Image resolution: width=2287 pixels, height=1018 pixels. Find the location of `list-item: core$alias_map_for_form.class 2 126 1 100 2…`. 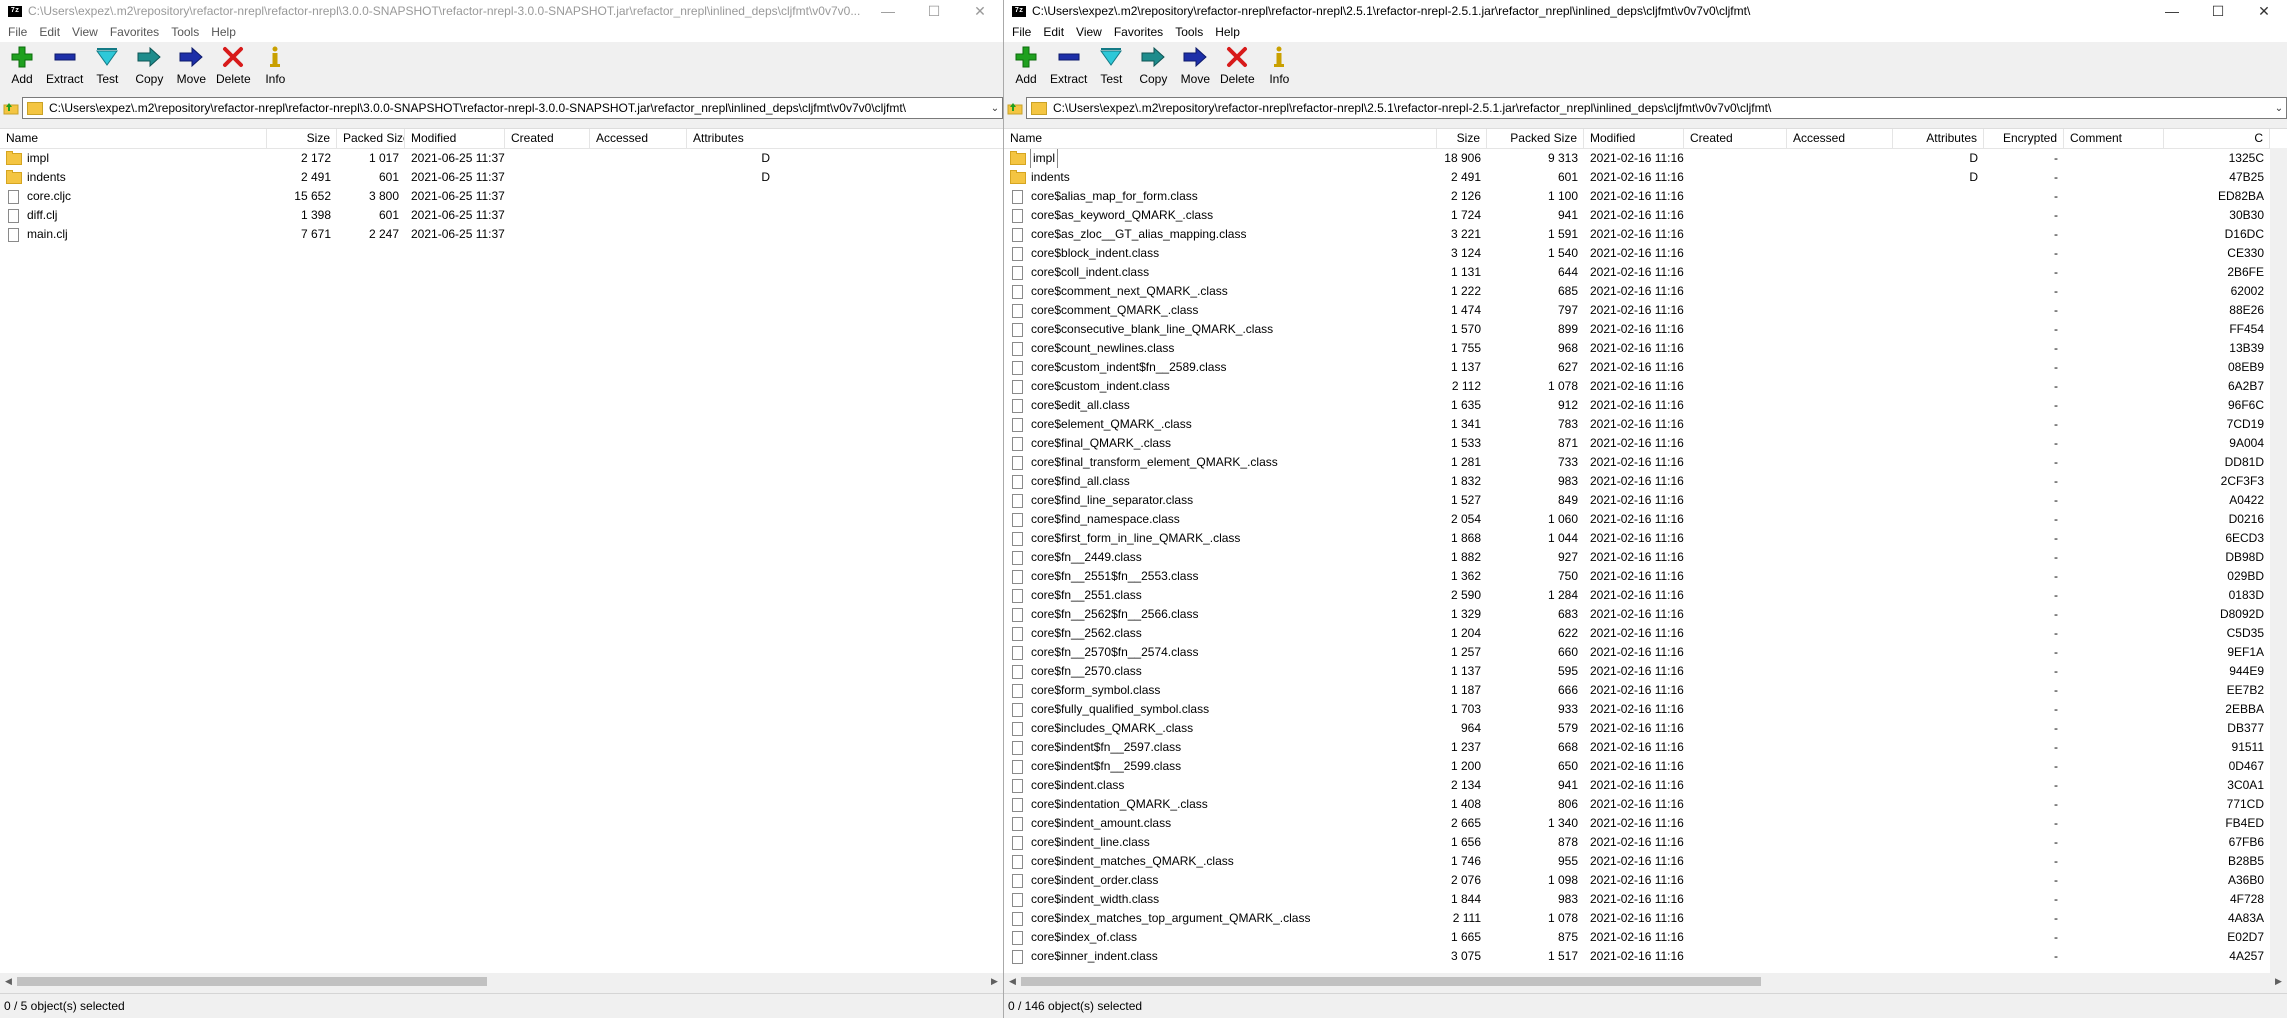

list-item: core$alias_map_for_form.class 2 126 1 100 2… is located at coordinates (1645, 196).